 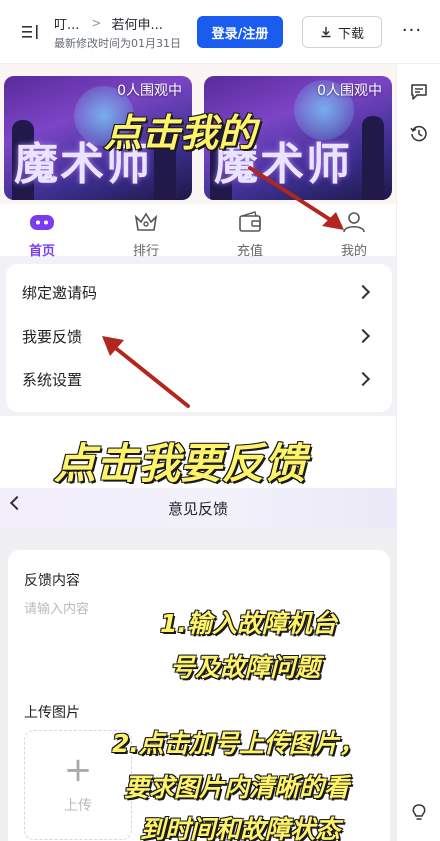 What do you see at coordinates (419, 812) in the screenshot?
I see `lightbulb-icon` at bounding box center [419, 812].